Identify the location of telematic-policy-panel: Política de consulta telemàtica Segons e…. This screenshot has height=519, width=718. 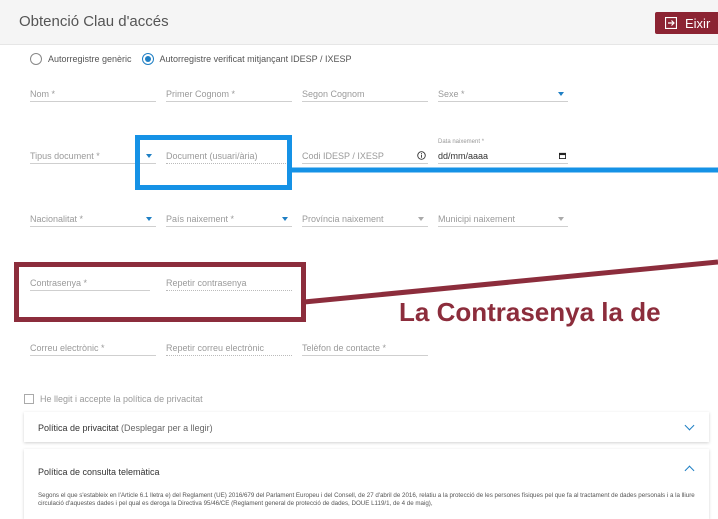
(366, 484).